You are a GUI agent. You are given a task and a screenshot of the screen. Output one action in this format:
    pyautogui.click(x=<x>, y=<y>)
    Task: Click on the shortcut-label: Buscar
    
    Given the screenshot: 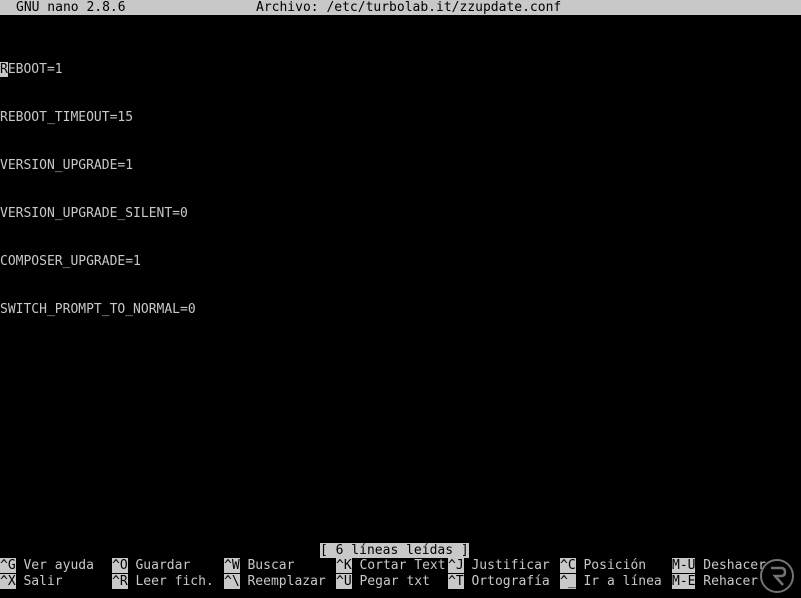 What is the action you would take?
    pyautogui.click(x=267, y=565)
    